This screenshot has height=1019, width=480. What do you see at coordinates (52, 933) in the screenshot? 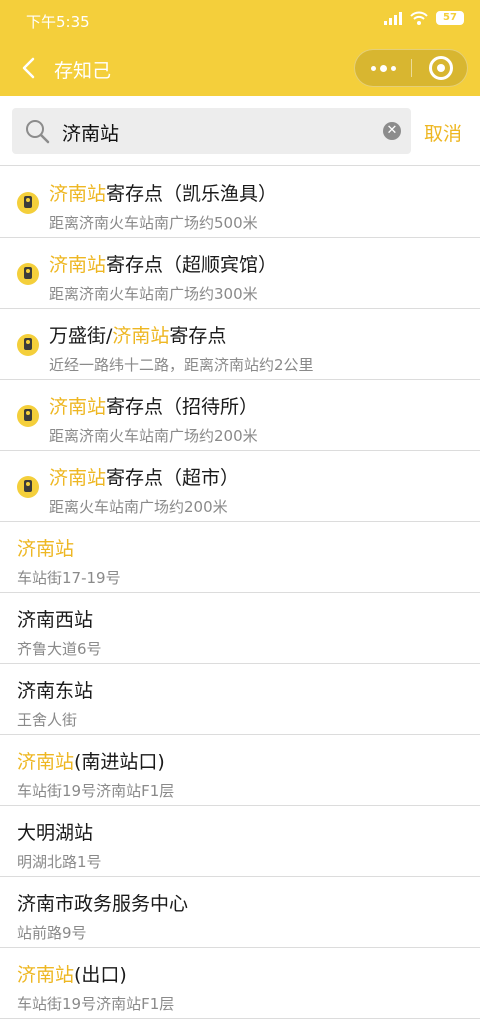
I see `result-subtitle: 站前路9号` at bounding box center [52, 933].